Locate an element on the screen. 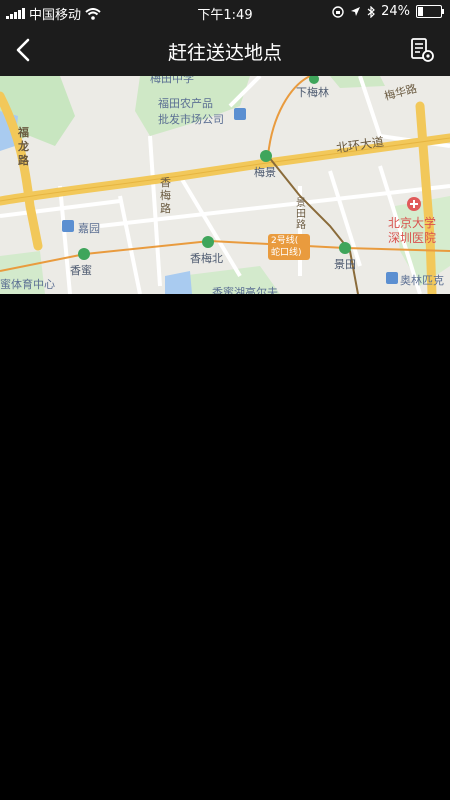 This screenshot has height=800, width=450. rotation-lock-icon is located at coordinates (338, 11).